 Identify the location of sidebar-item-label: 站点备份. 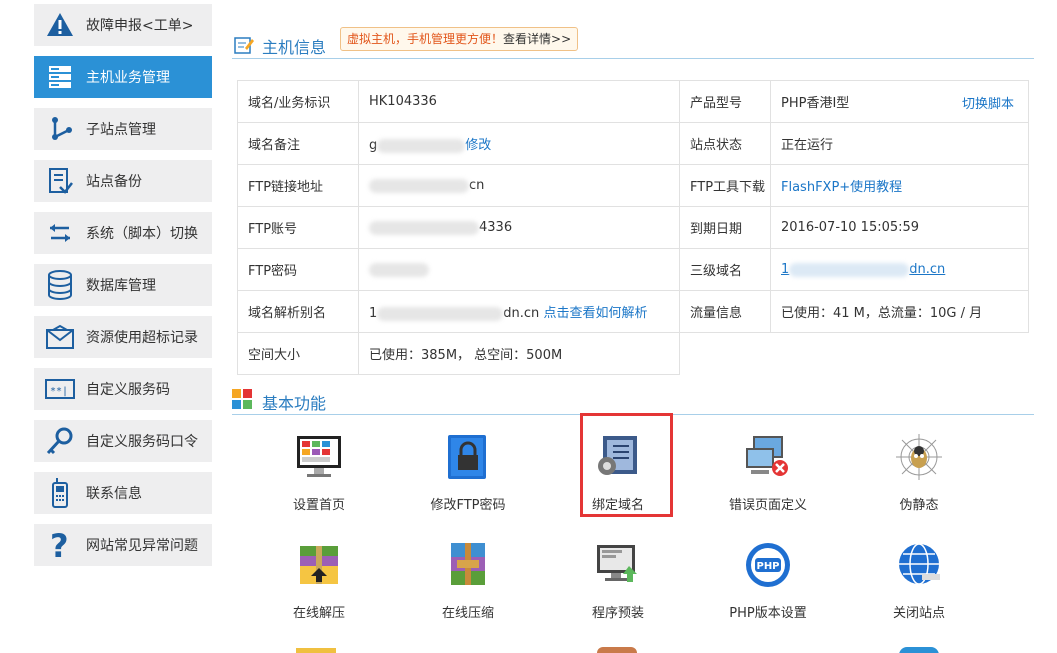
(114, 182).